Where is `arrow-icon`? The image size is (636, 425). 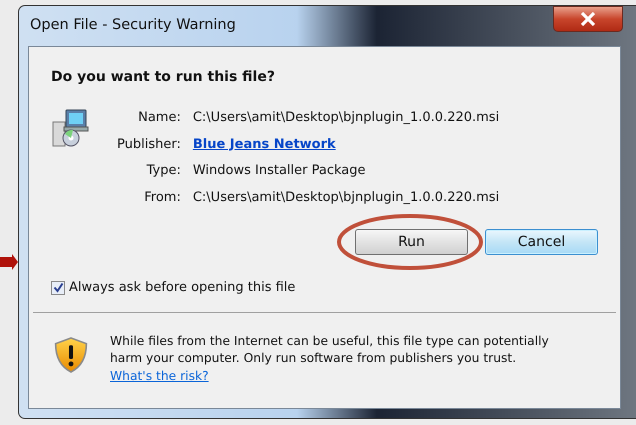 arrow-icon is located at coordinates (9, 262).